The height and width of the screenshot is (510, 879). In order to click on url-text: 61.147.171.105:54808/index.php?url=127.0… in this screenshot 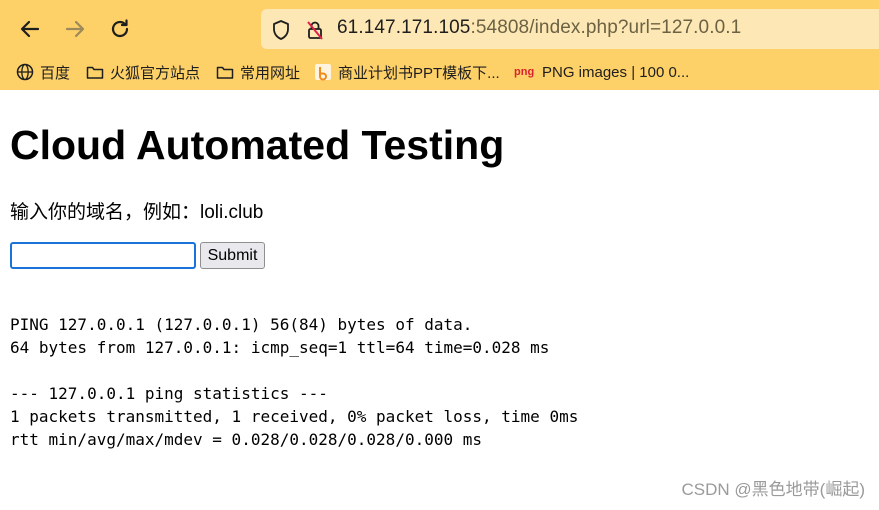, I will do `click(539, 28)`.